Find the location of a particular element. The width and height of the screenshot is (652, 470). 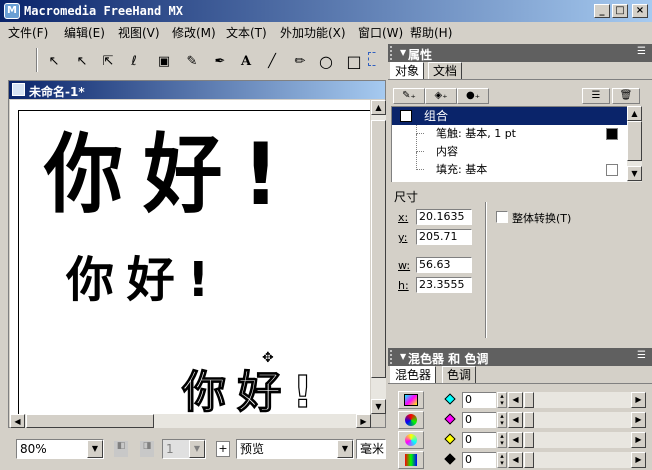

vertical-scrollbar: ▲ ▼ is located at coordinates (378, 257).